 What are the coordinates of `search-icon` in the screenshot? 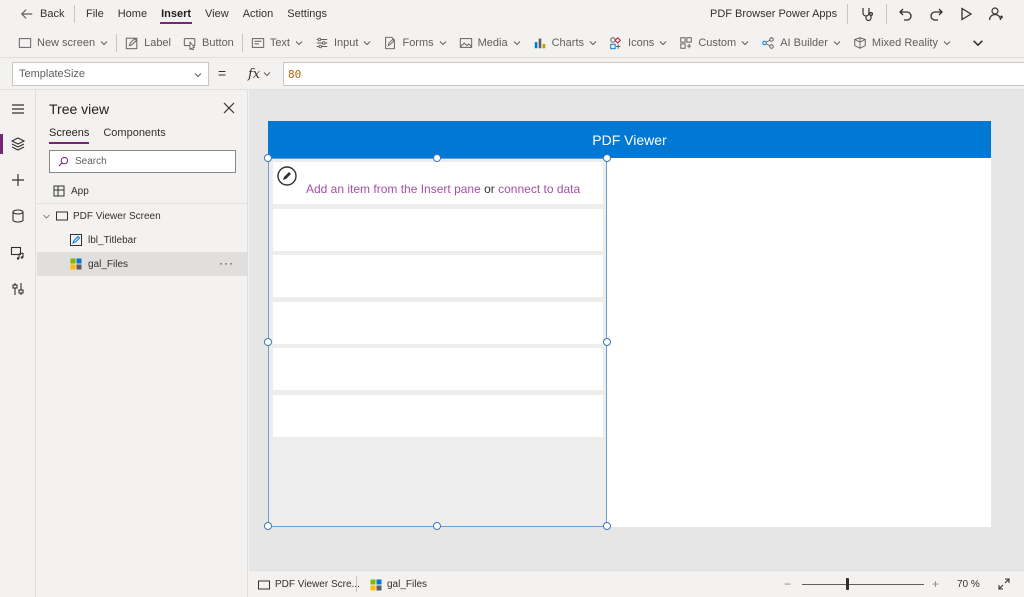 It's located at (63, 161).